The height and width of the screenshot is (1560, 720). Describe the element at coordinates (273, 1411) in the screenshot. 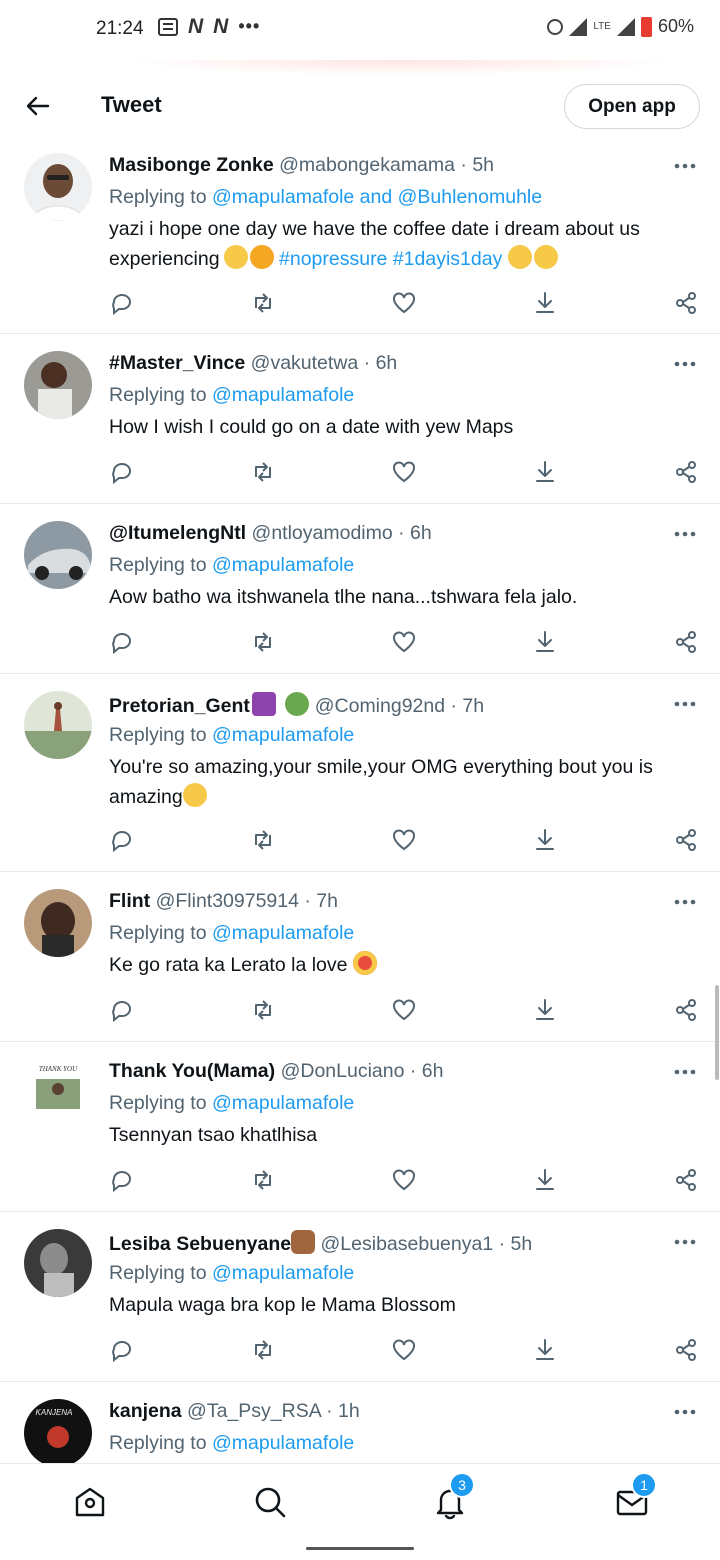

I see `author-handle: @Ta_Psy_RSA · 1h` at that location.